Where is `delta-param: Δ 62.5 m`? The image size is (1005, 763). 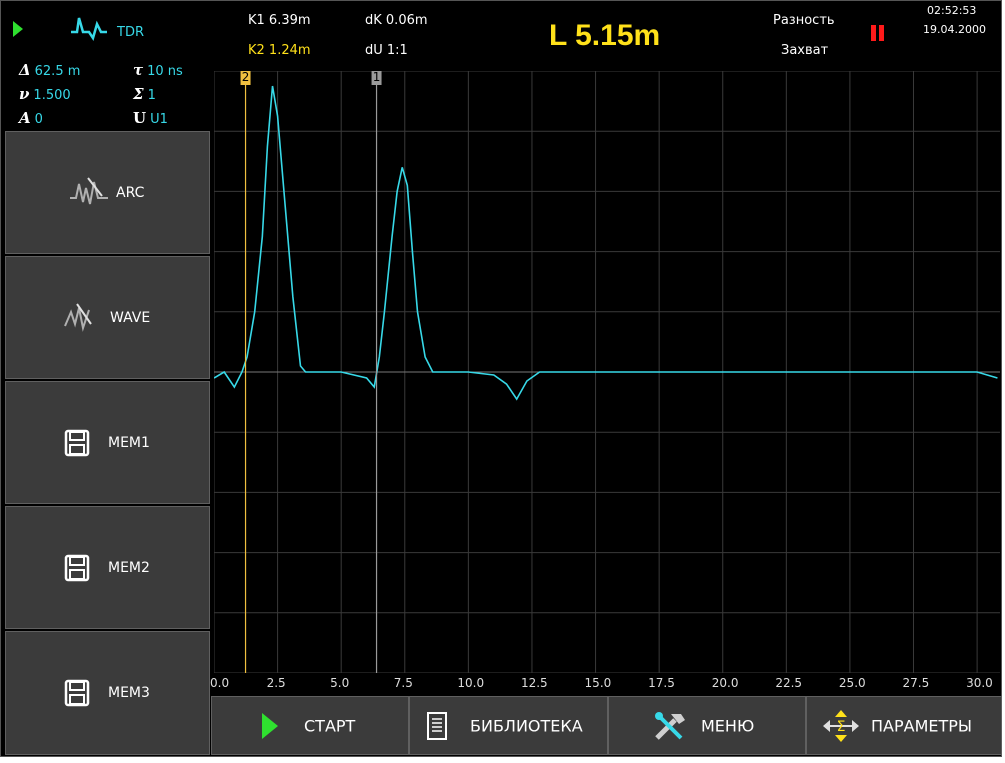
delta-param: Δ 62.5 m is located at coordinates (49, 70).